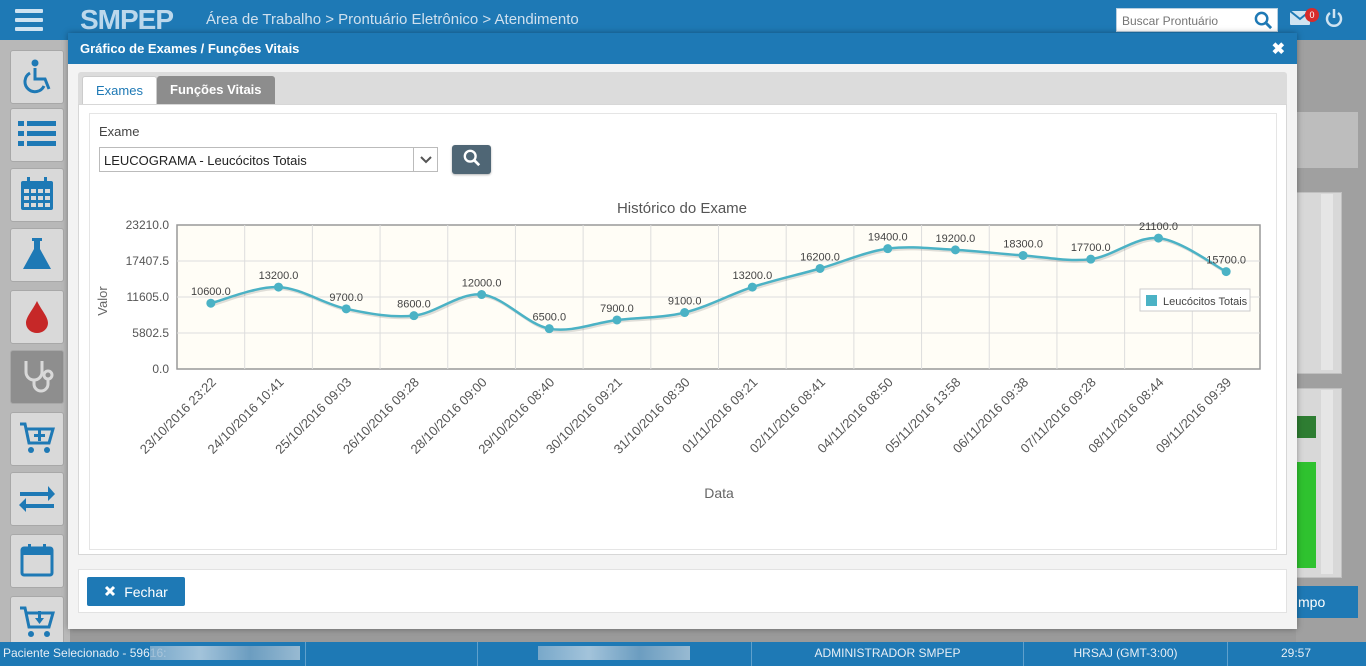  What do you see at coordinates (148, 297) in the screenshot?
I see `y-tick-label: 11605.0` at bounding box center [148, 297].